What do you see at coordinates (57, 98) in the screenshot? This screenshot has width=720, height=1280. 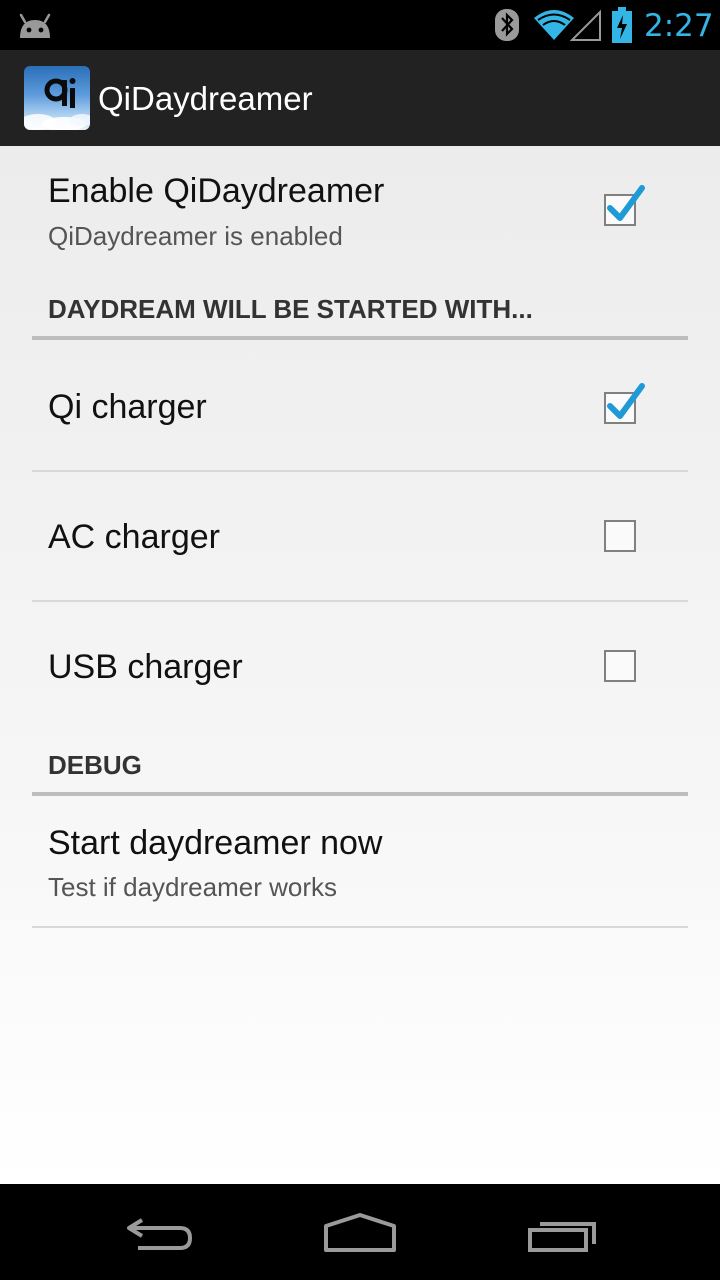 I see `qi-app-icon` at bounding box center [57, 98].